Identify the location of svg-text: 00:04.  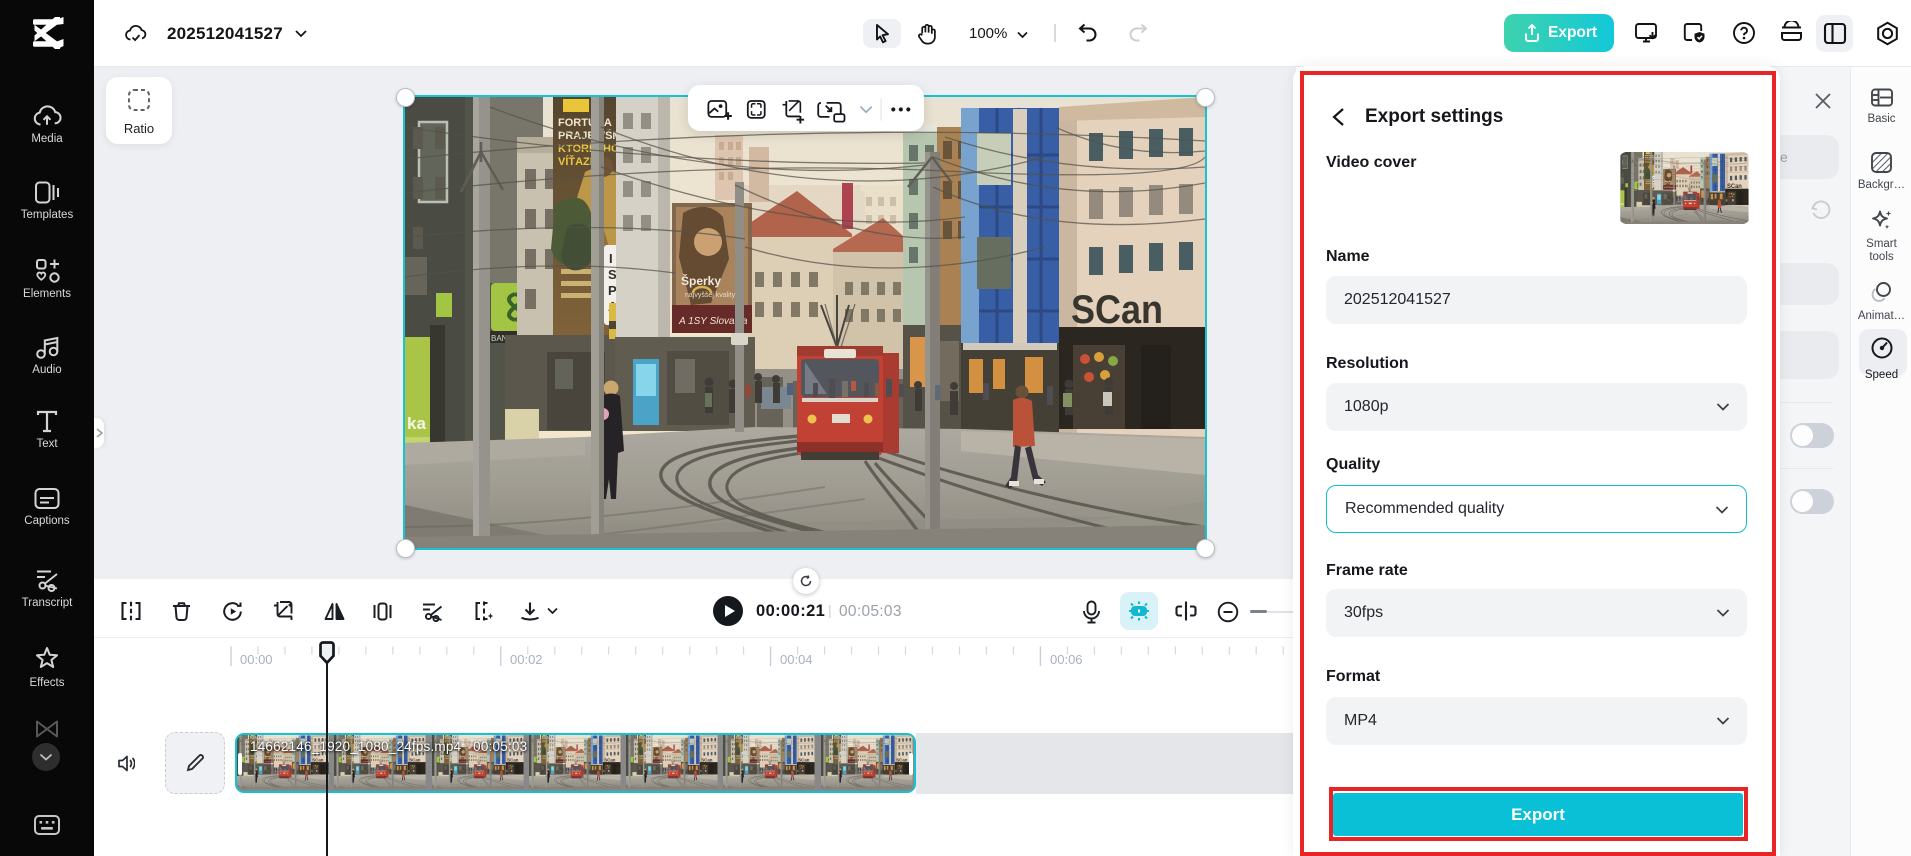
(796, 659).